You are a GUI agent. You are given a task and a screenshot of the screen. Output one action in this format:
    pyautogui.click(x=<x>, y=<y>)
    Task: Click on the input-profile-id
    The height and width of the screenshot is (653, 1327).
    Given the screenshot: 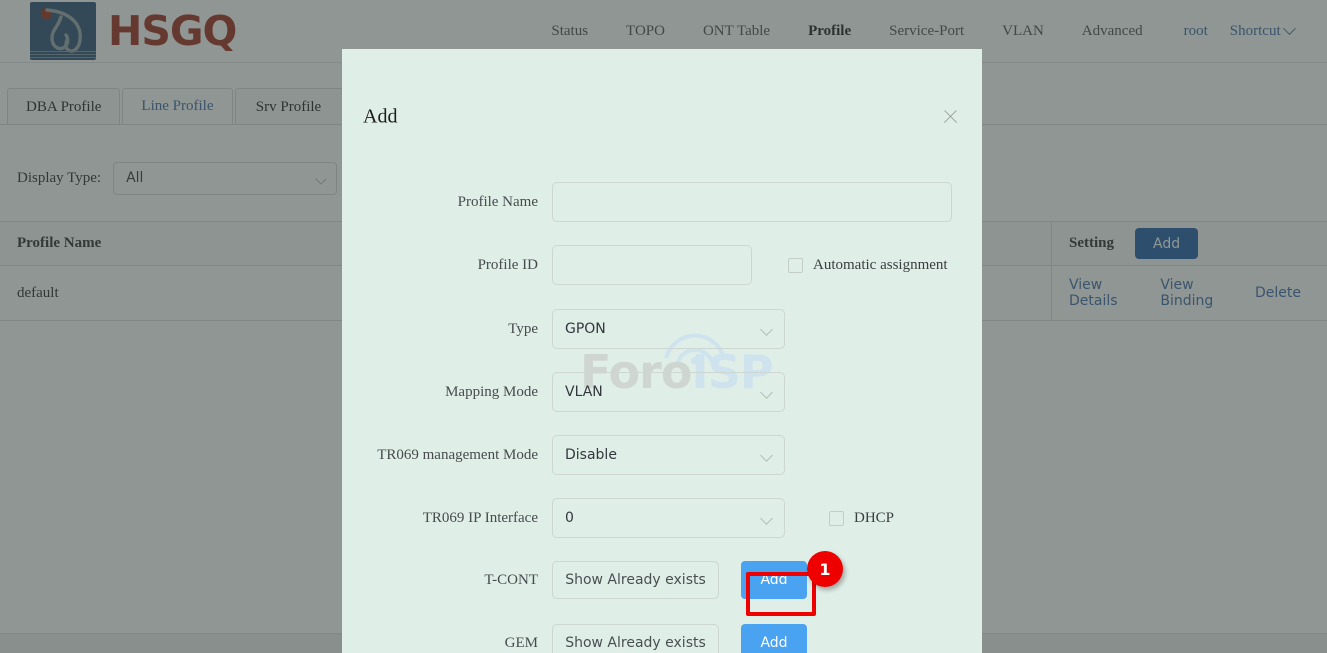 What is the action you would take?
    pyautogui.click(x=652, y=265)
    